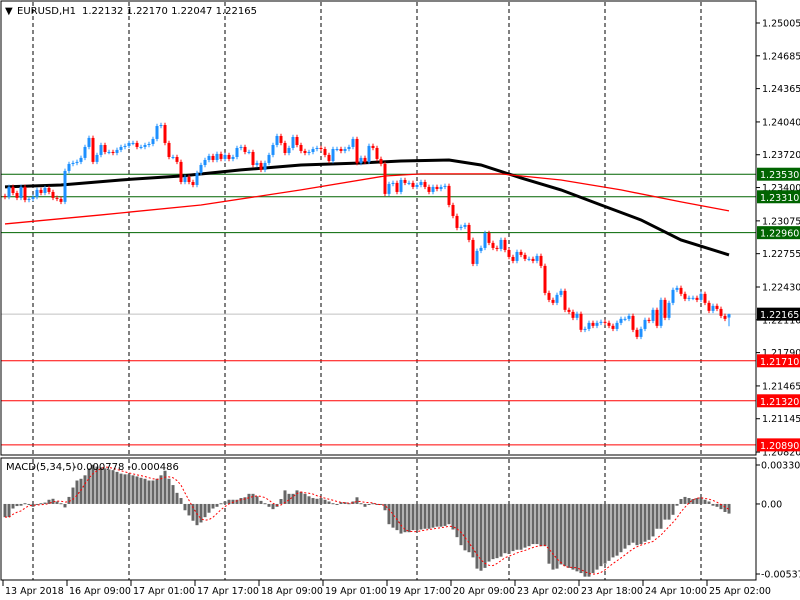 This screenshot has width=800, height=600. I want to click on price-level-label: 1.20890, so click(779, 446).